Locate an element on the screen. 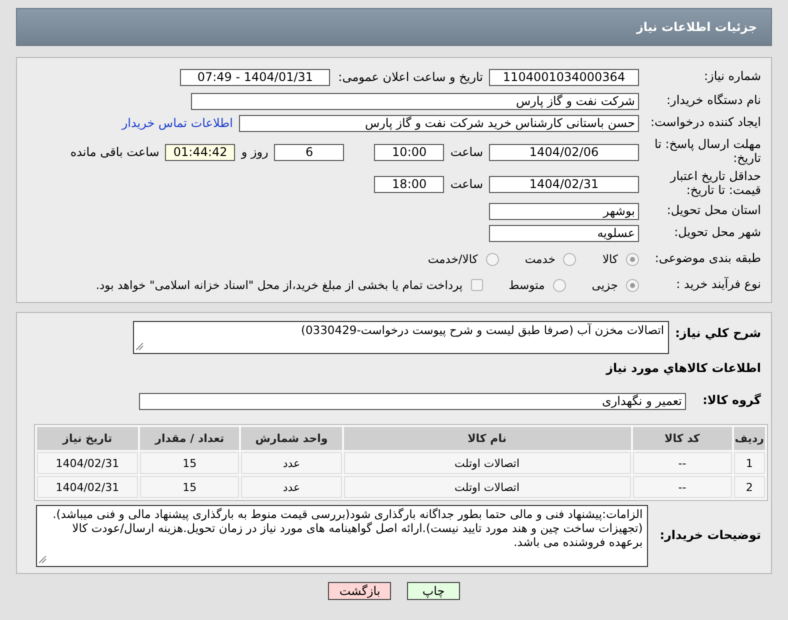 The height and width of the screenshot is (620, 788). contact-link: اطلاعات تماس خریدار is located at coordinates (177, 123).